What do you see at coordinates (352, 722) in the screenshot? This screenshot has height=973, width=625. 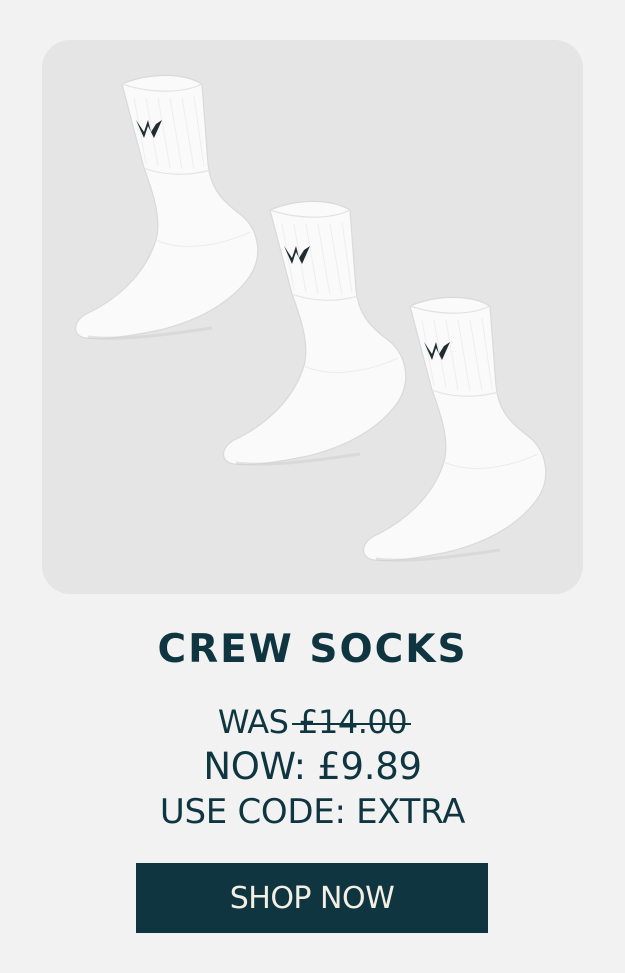 I see `was-price-value: £14.00` at bounding box center [352, 722].